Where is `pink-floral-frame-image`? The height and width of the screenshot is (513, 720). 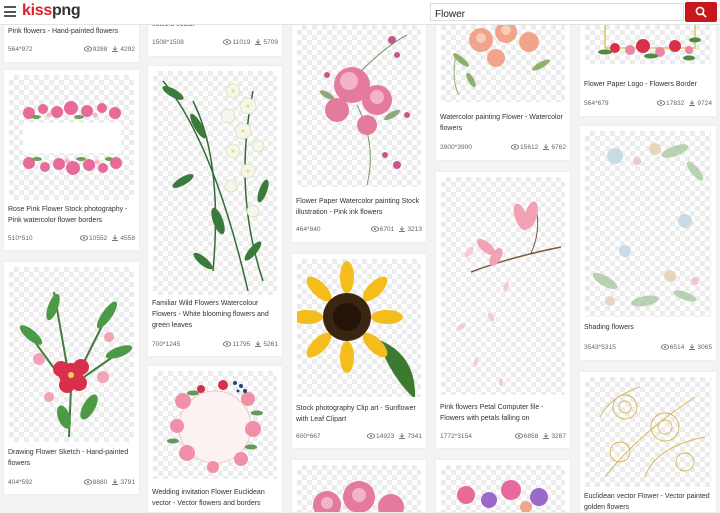
pink-floral-frame-image is located at coordinates (72, 138).